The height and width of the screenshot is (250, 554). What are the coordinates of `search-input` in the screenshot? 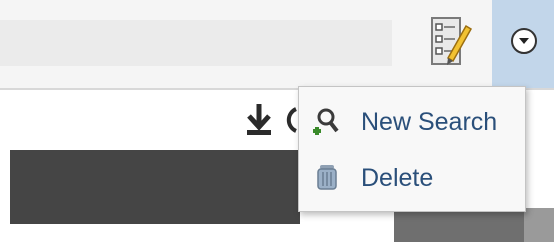 It's located at (196, 43).